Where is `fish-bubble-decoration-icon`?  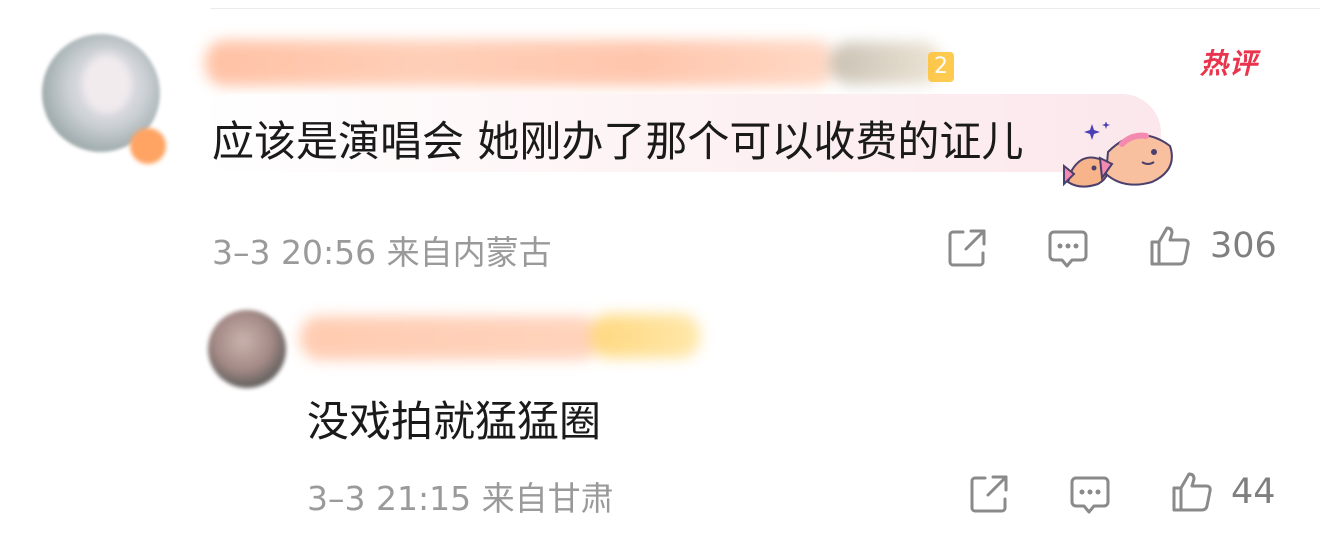 fish-bubble-decoration-icon is located at coordinates (1118, 155).